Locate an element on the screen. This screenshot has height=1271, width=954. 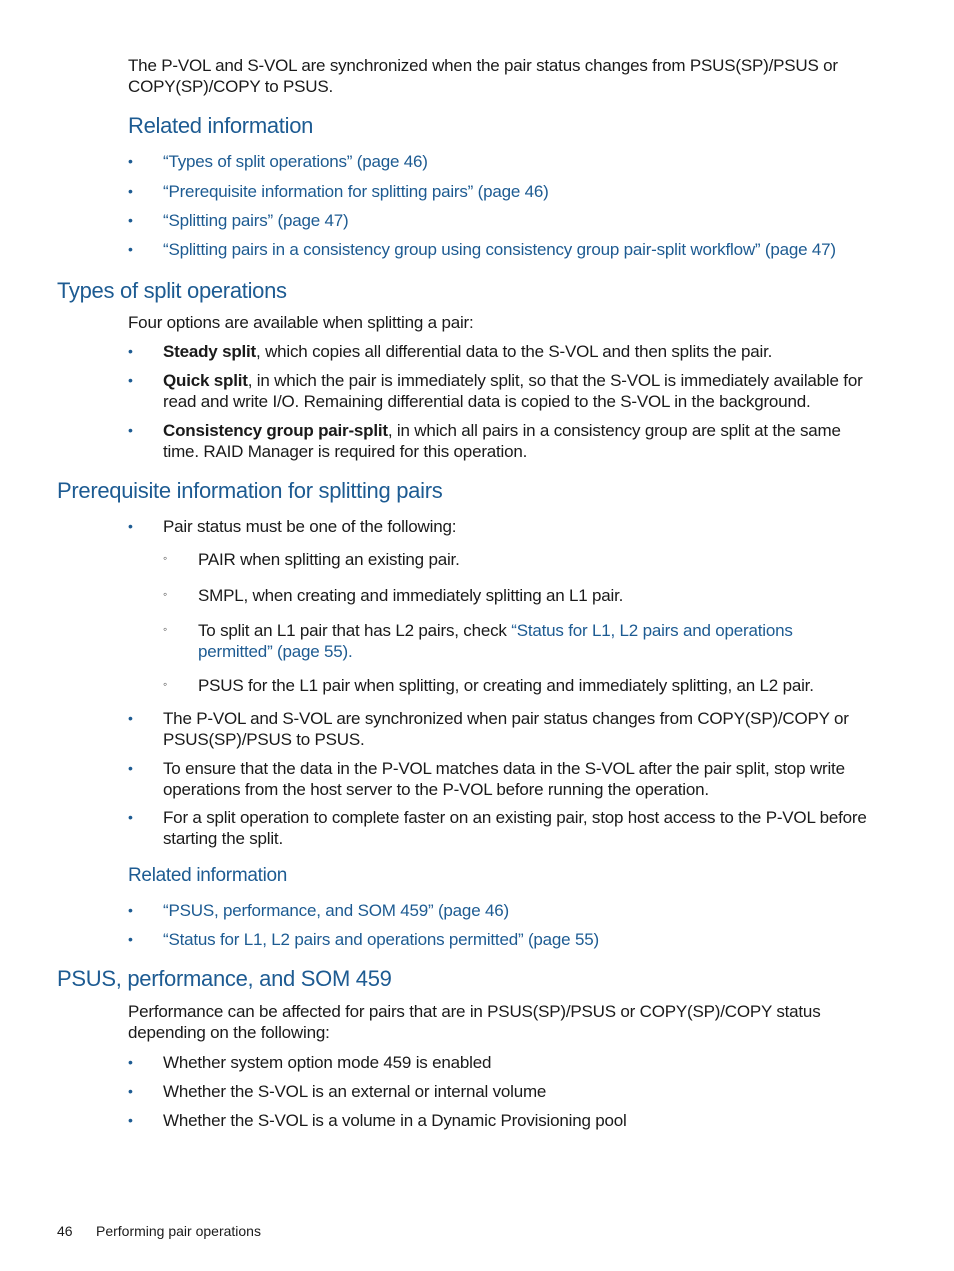
section-heading-types: Types of split operations is located at coordinates (172, 290).